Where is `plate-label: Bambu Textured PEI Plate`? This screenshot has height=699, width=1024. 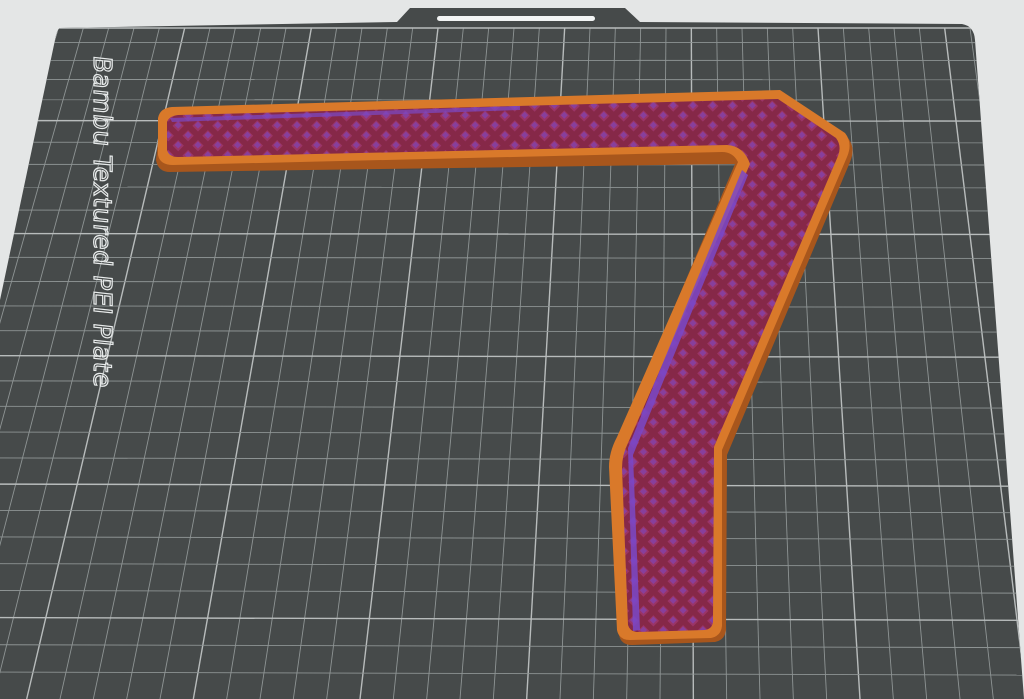 plate-label: Bambu Textured PEI Plate is located at coordinates (102, 221).